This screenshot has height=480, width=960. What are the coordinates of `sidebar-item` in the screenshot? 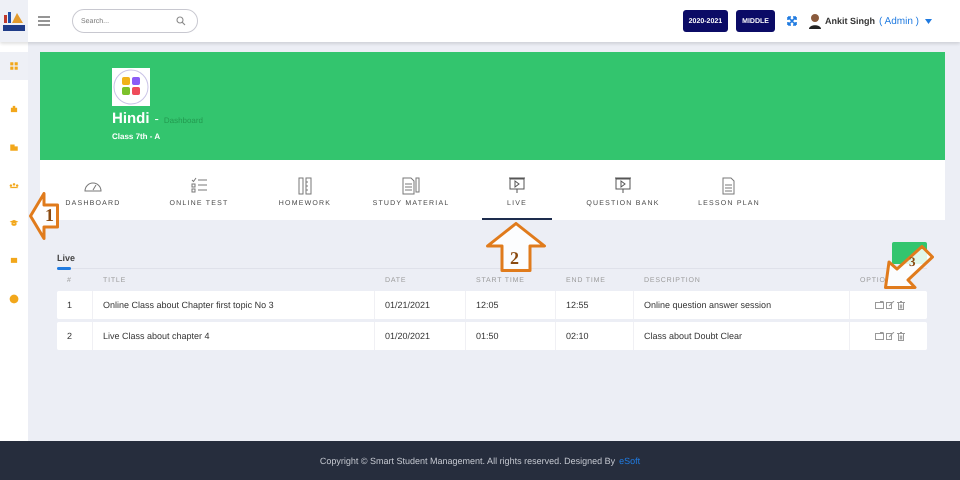 It's located at (14, 66).